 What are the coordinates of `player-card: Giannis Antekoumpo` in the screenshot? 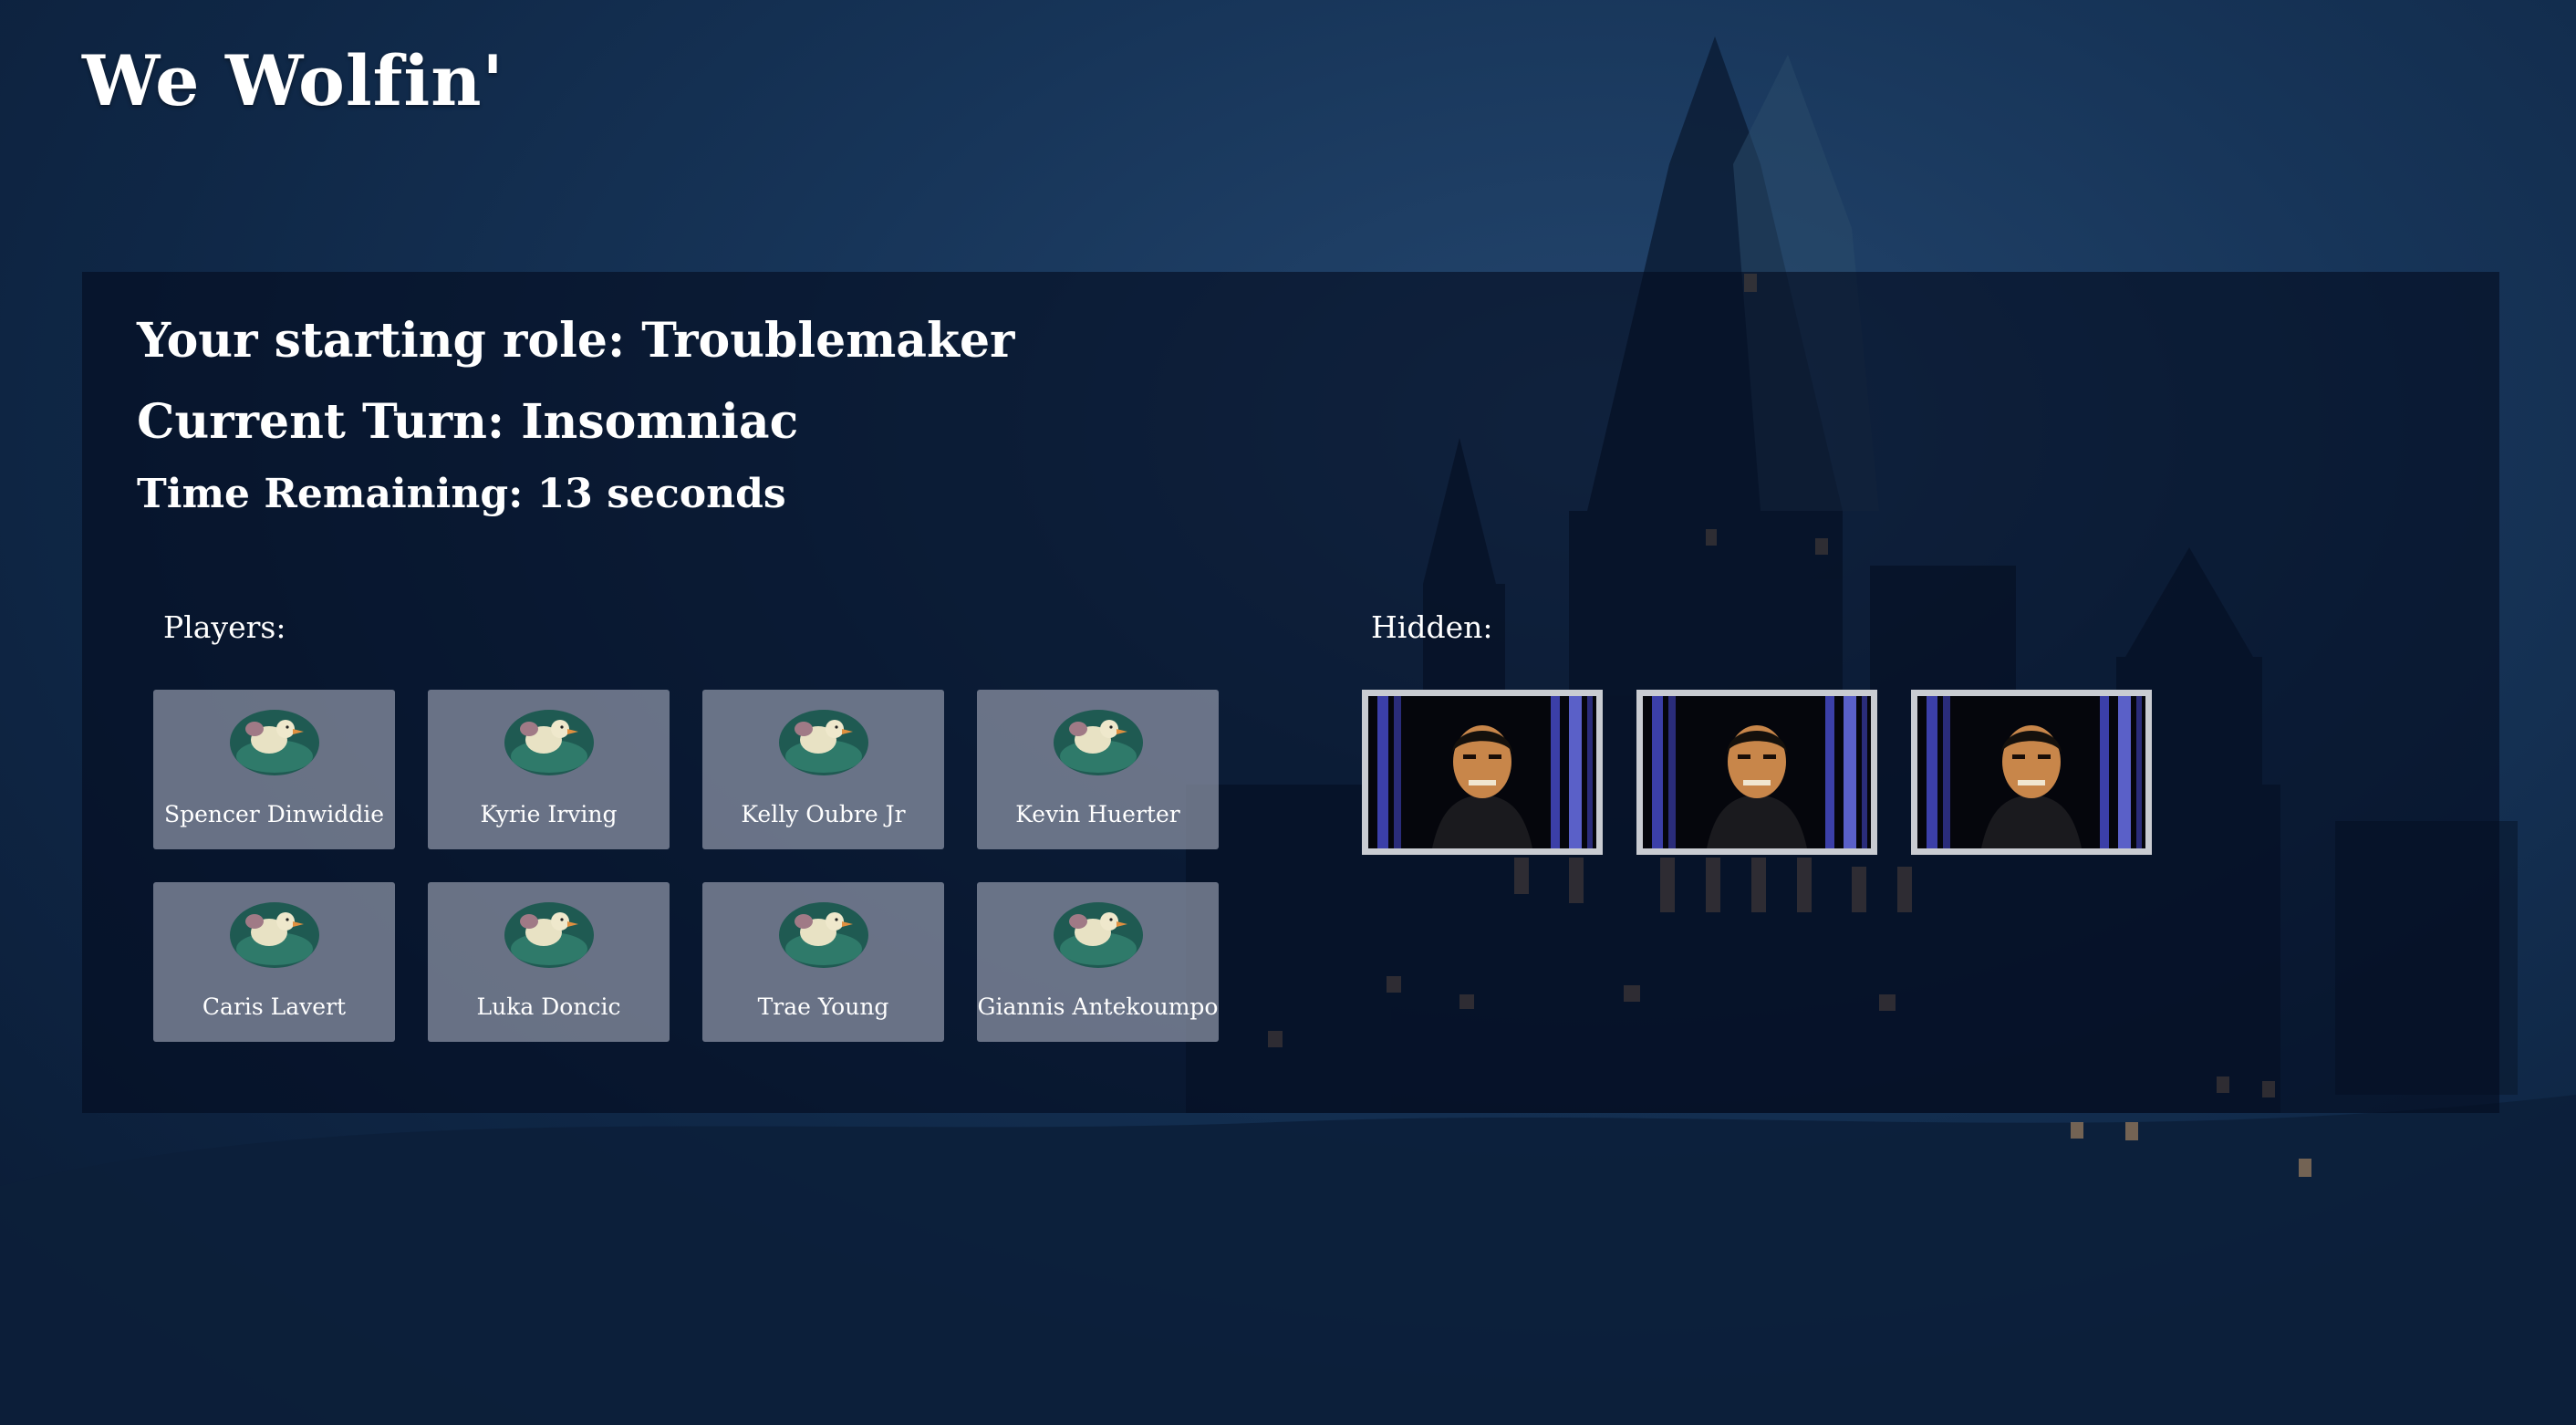 It's located at (1098, 962).